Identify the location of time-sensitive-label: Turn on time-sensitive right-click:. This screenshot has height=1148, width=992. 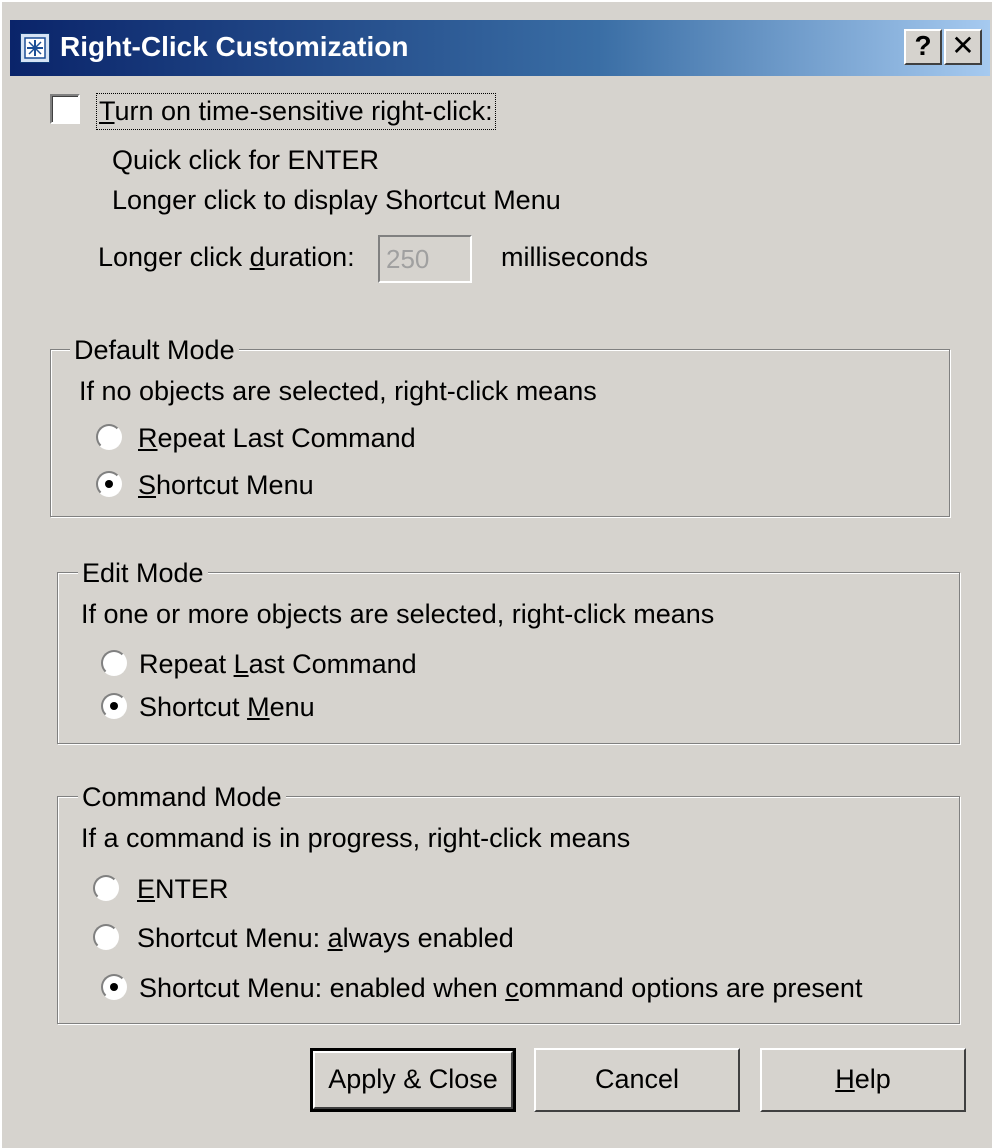
(296, 111).